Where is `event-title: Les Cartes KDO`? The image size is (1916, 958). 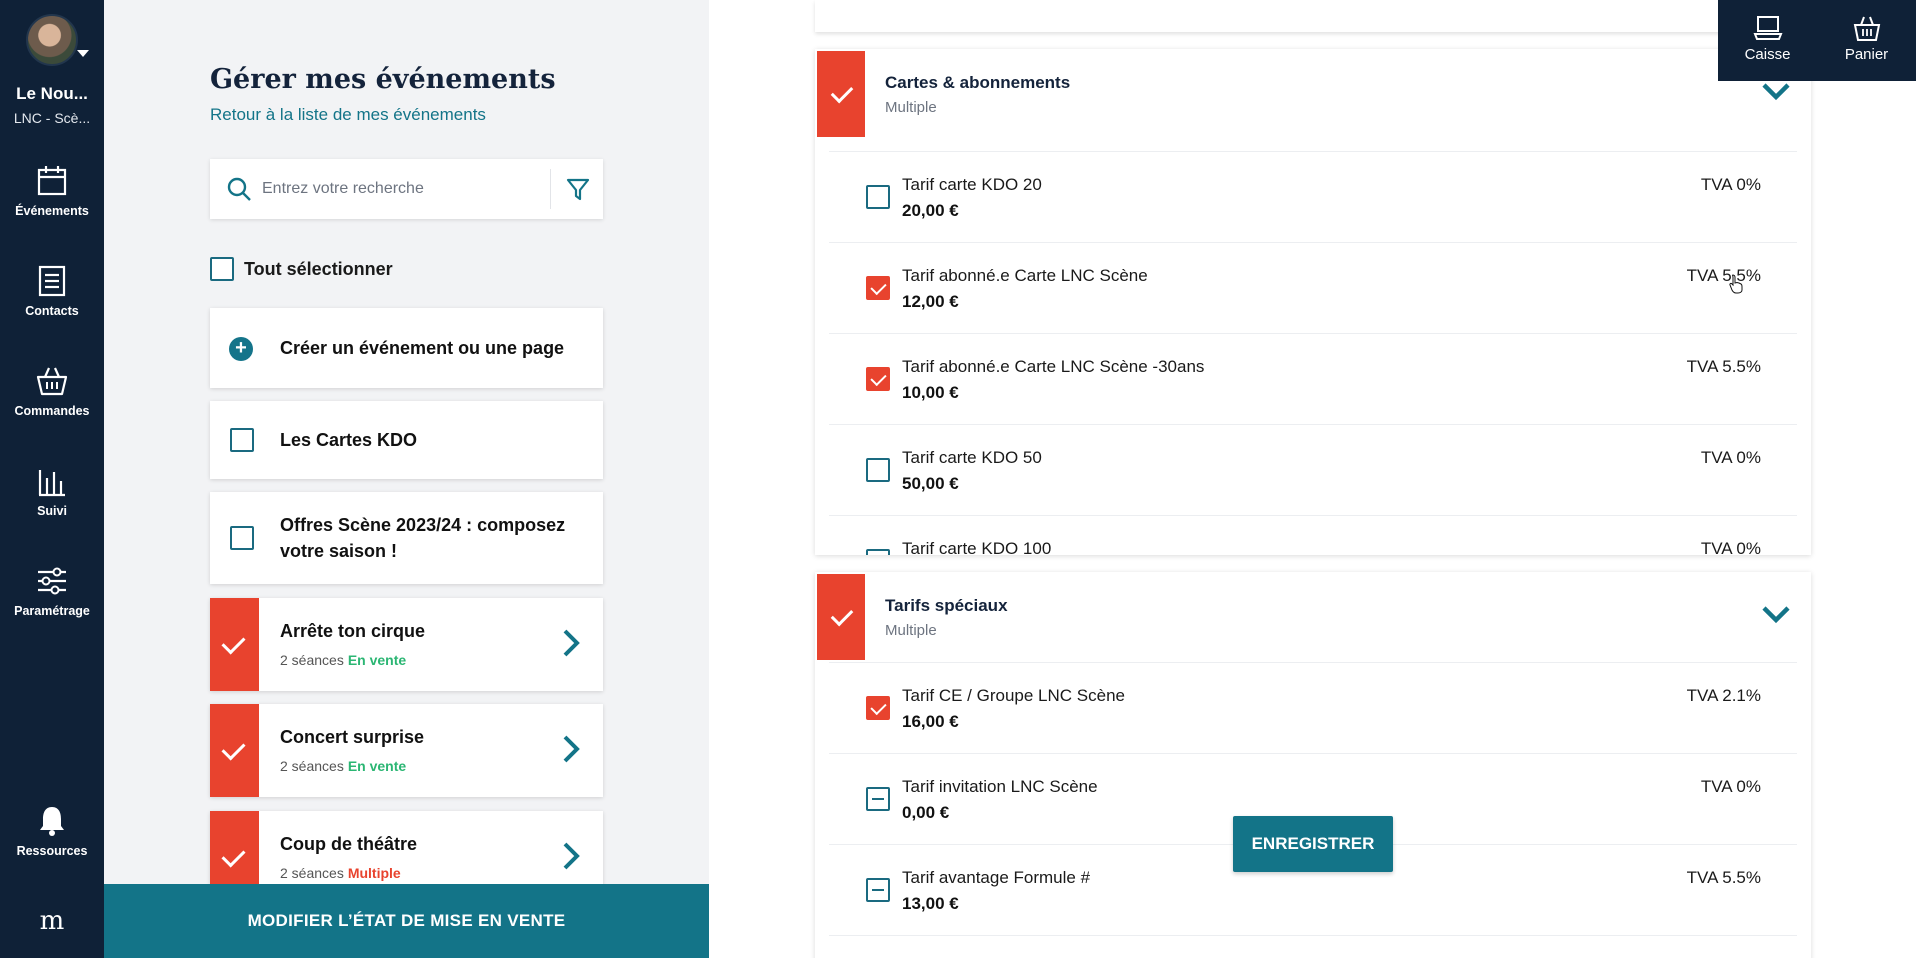 event-title: Les Cartes KDO is located at coordinates (349, 440).